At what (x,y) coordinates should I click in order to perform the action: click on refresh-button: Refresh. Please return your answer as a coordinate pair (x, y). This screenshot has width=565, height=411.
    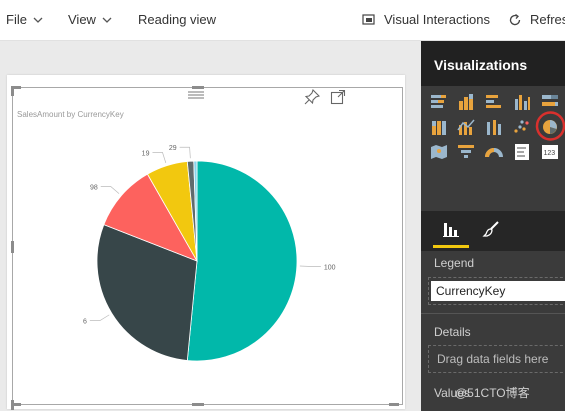
    Looking at the image, I should click on (536, 19).